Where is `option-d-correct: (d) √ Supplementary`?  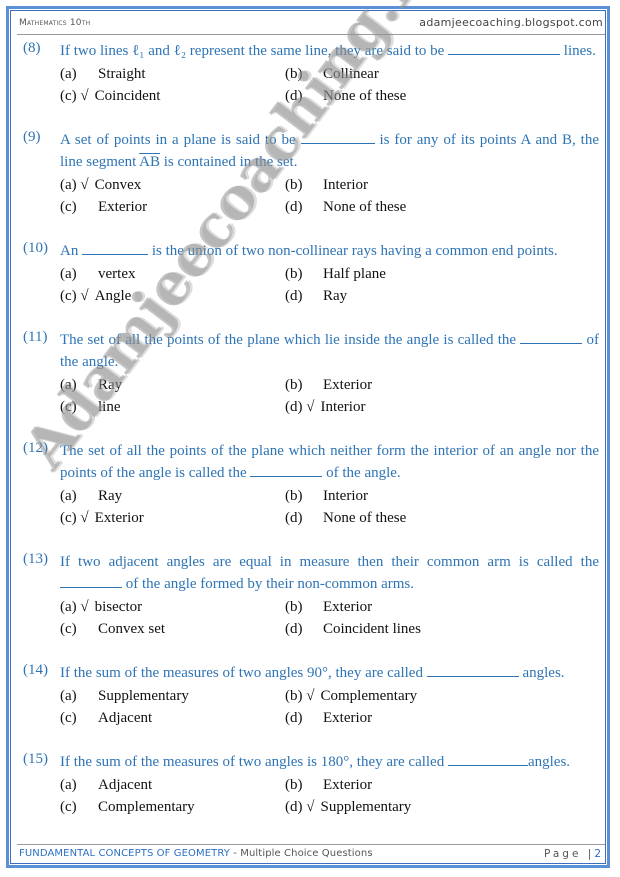
option-d-correct: (d) √ Supplementary is located at coordinates (348, 807).